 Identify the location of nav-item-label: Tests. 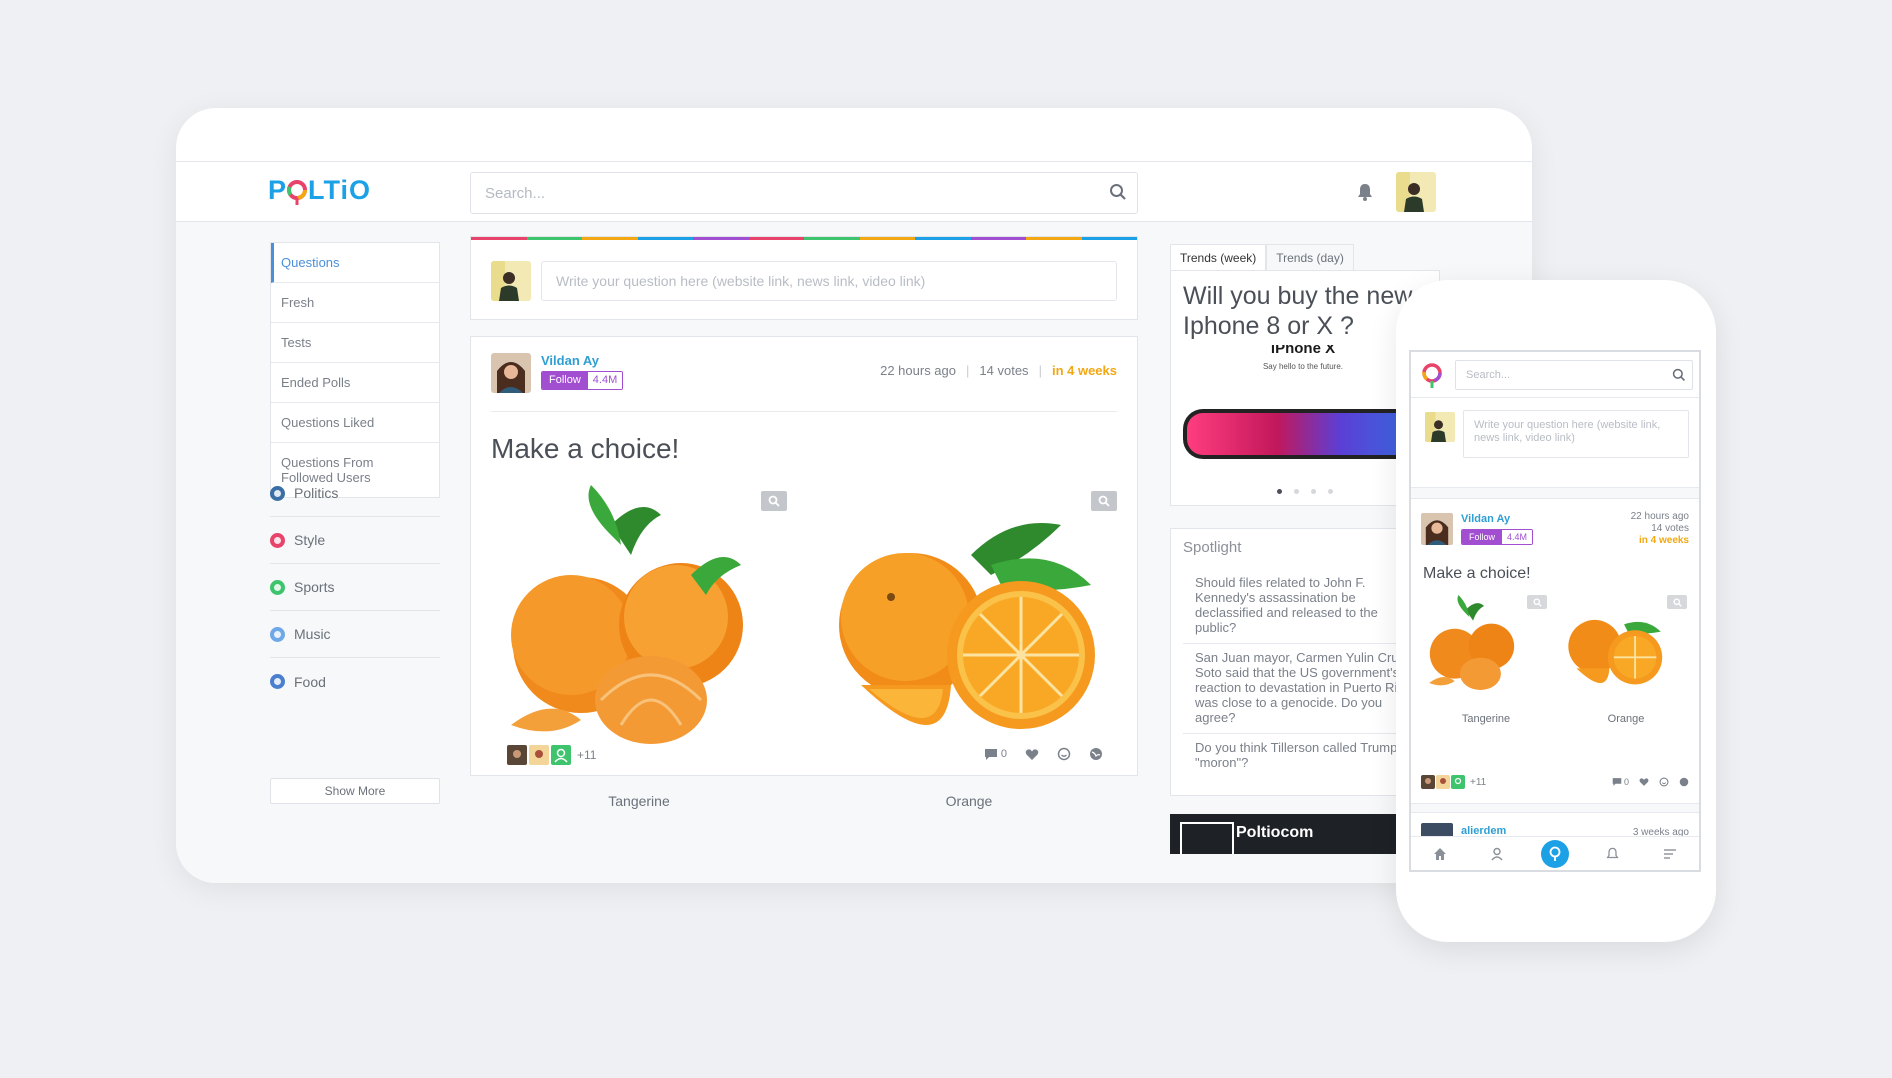
(296, 342).